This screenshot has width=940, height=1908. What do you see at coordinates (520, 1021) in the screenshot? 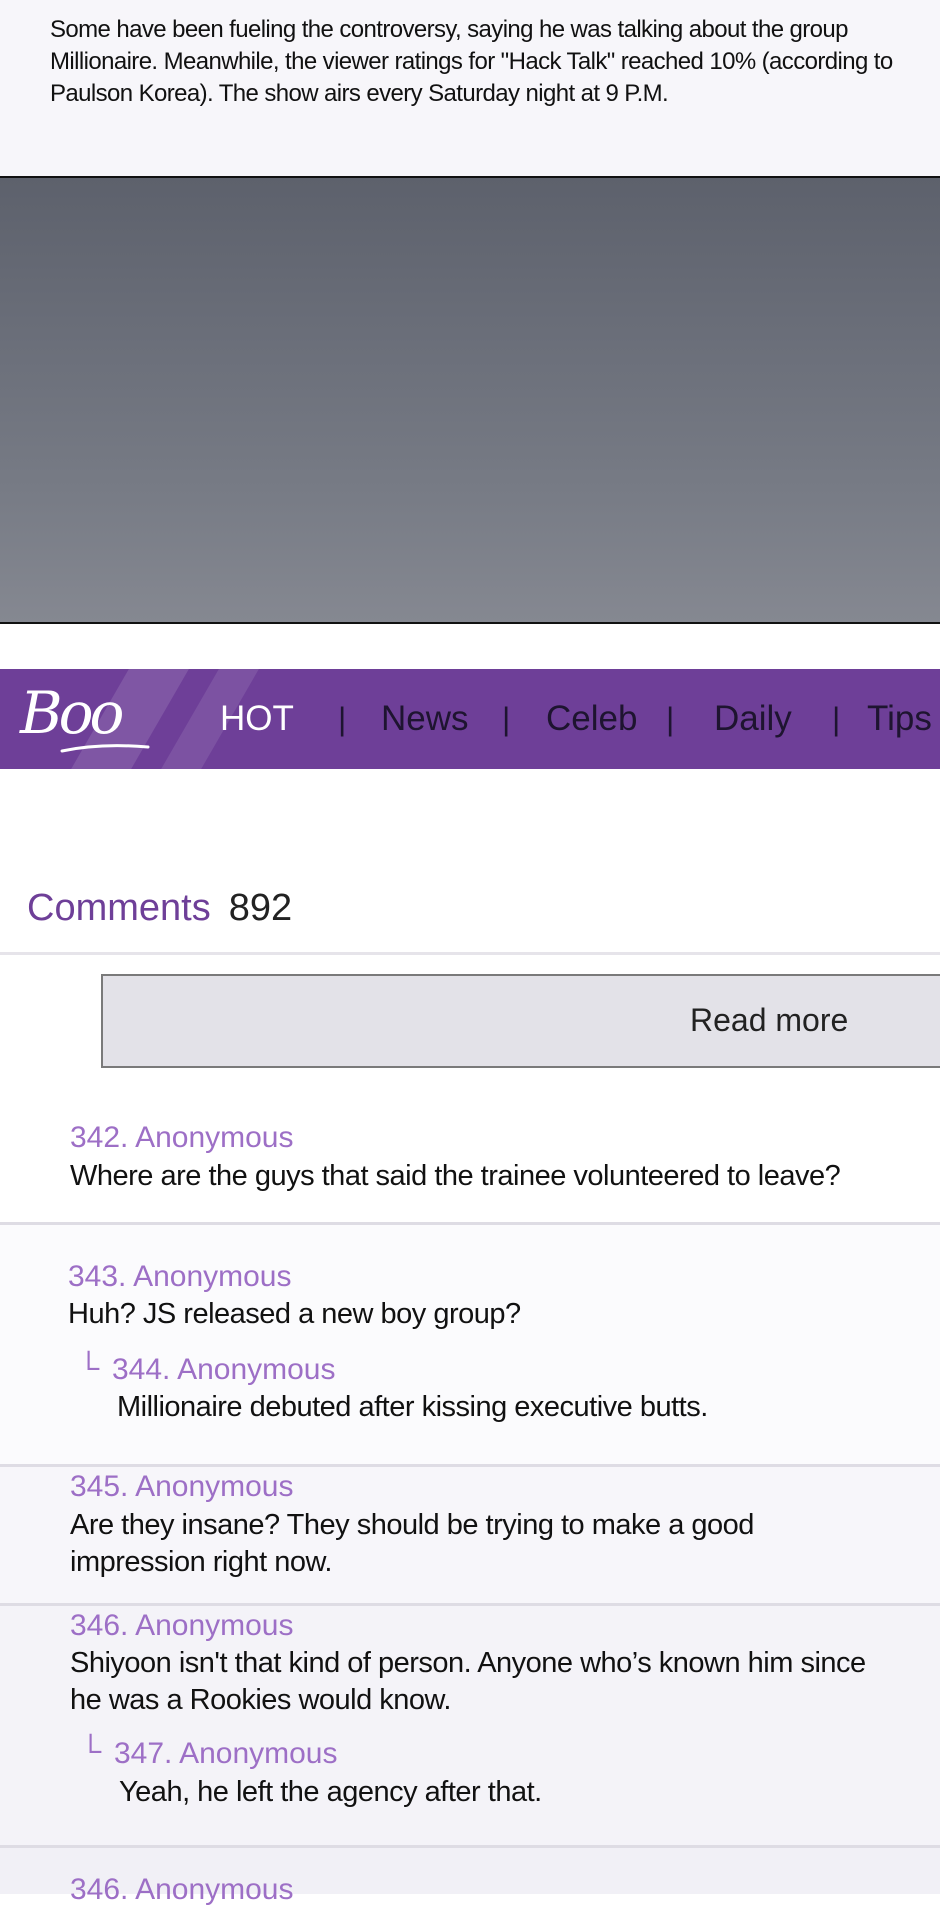
I see `read-more-button: Read more` at bounding box center [520, 1021].